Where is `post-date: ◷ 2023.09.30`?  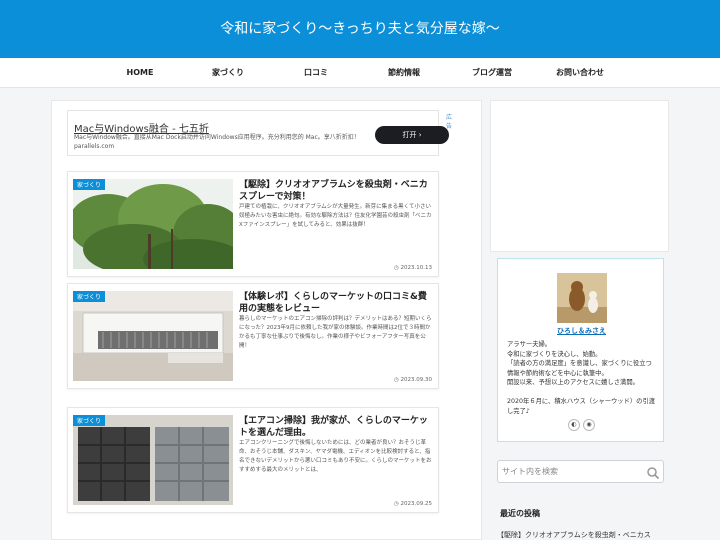 post-date: ◷ 2023.09.30 is located at coordinates (413, 380).